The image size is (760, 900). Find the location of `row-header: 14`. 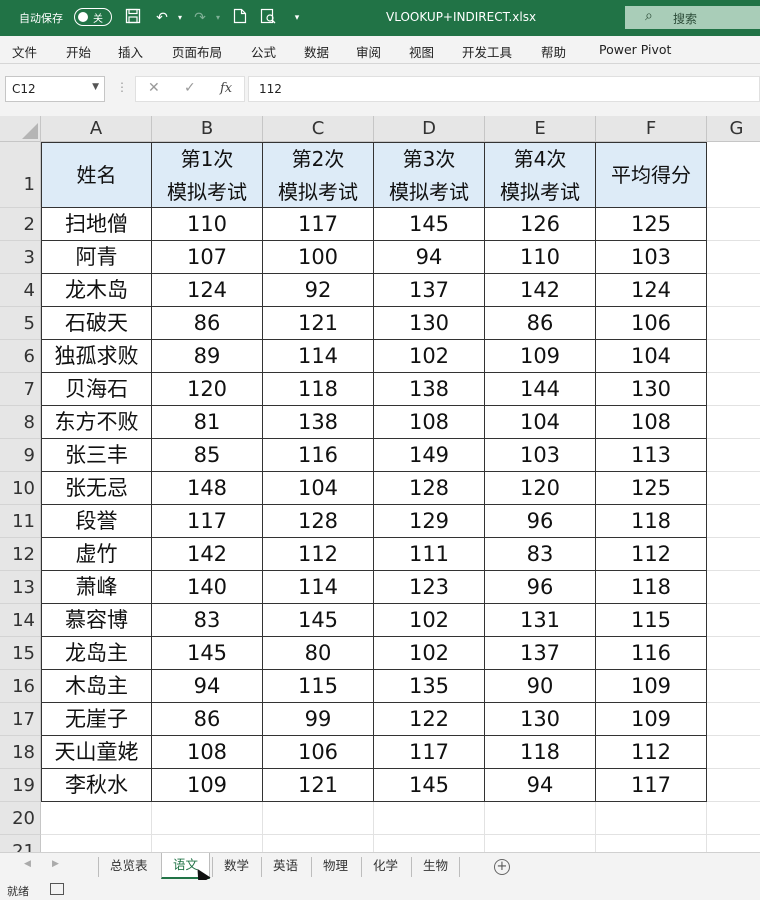

row-header: 14 is located at coordinates (20, 620).